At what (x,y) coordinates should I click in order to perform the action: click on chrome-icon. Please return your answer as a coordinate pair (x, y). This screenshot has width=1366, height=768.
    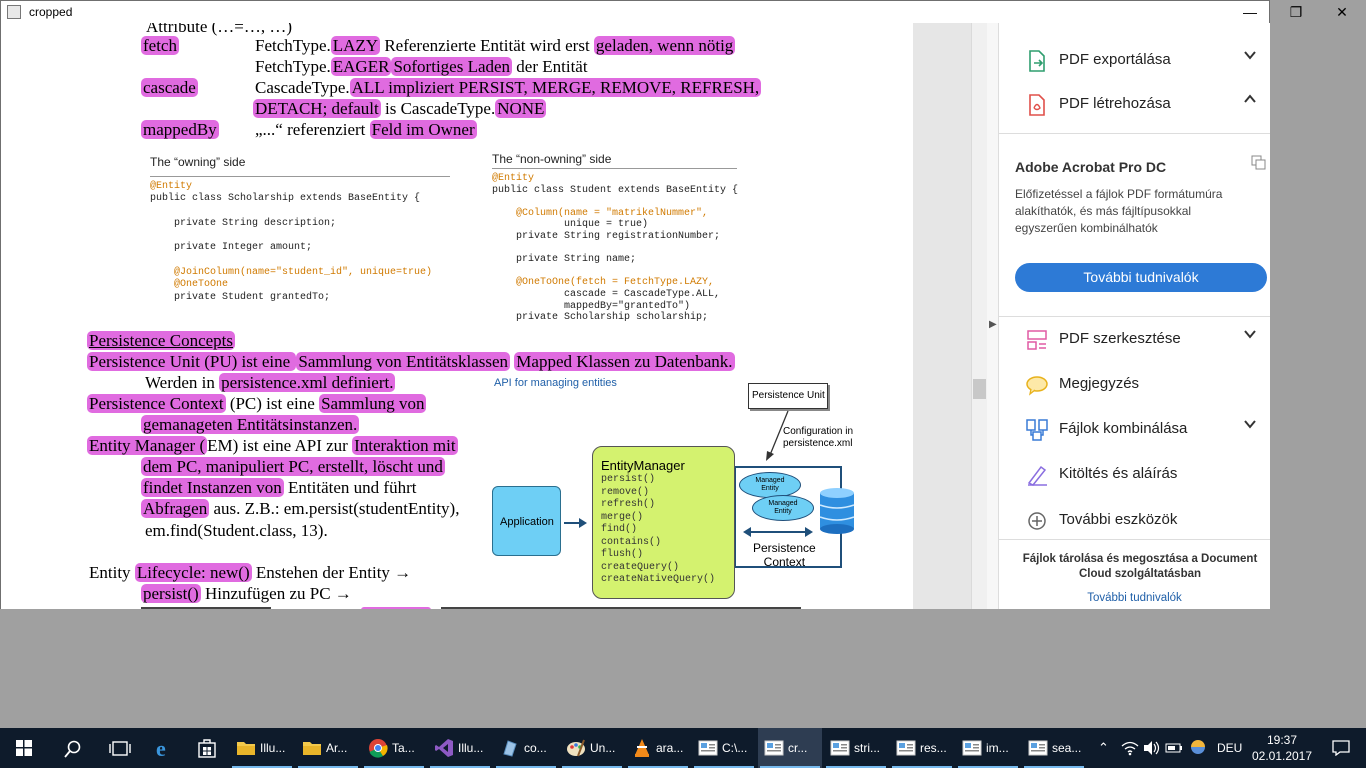
    Looking at the image, I should click on (378, 748).